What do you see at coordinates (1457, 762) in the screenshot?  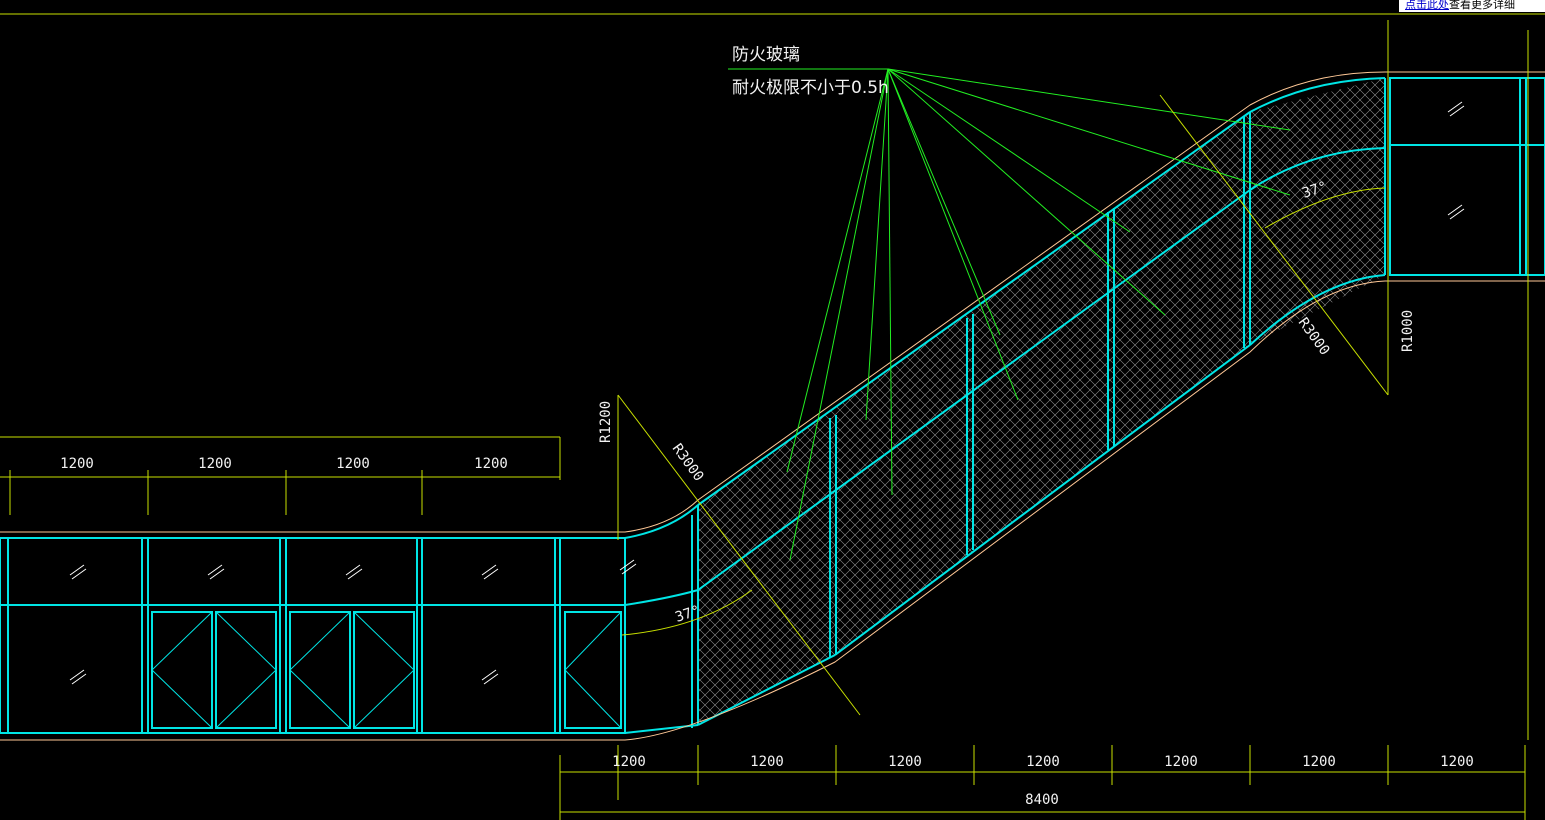 I see `dim-bottom-7: 1200` at bounding box center [1457, 762].